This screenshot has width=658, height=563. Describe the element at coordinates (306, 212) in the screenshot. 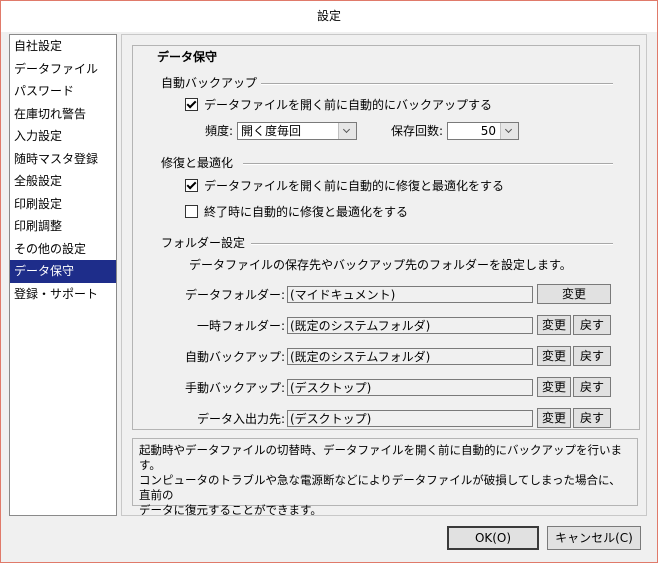

I see `repair-on-exit-label: 終了時に自動的に修復と最適化をする` at that location.